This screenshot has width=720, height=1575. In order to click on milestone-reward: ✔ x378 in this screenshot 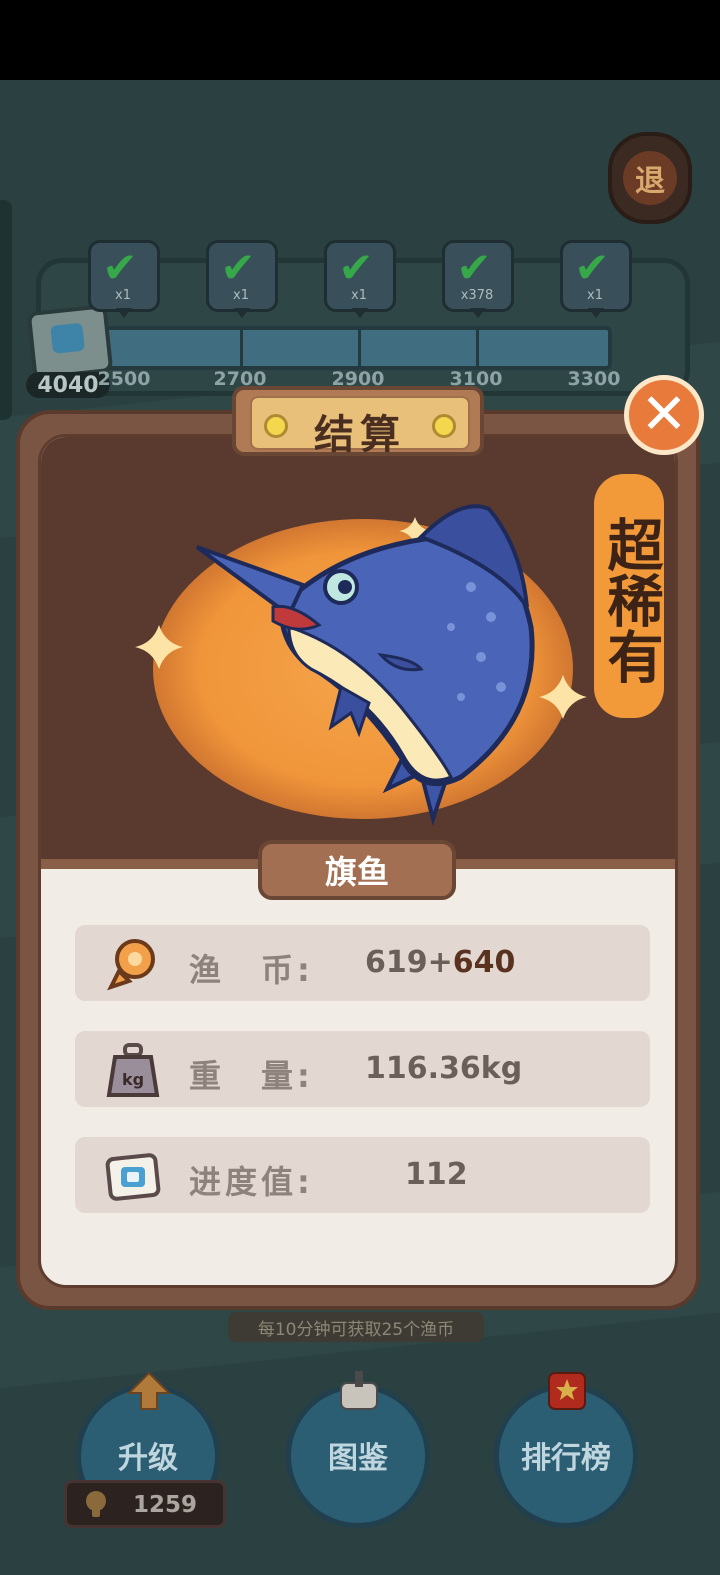, I will do `click(478, 281)`.